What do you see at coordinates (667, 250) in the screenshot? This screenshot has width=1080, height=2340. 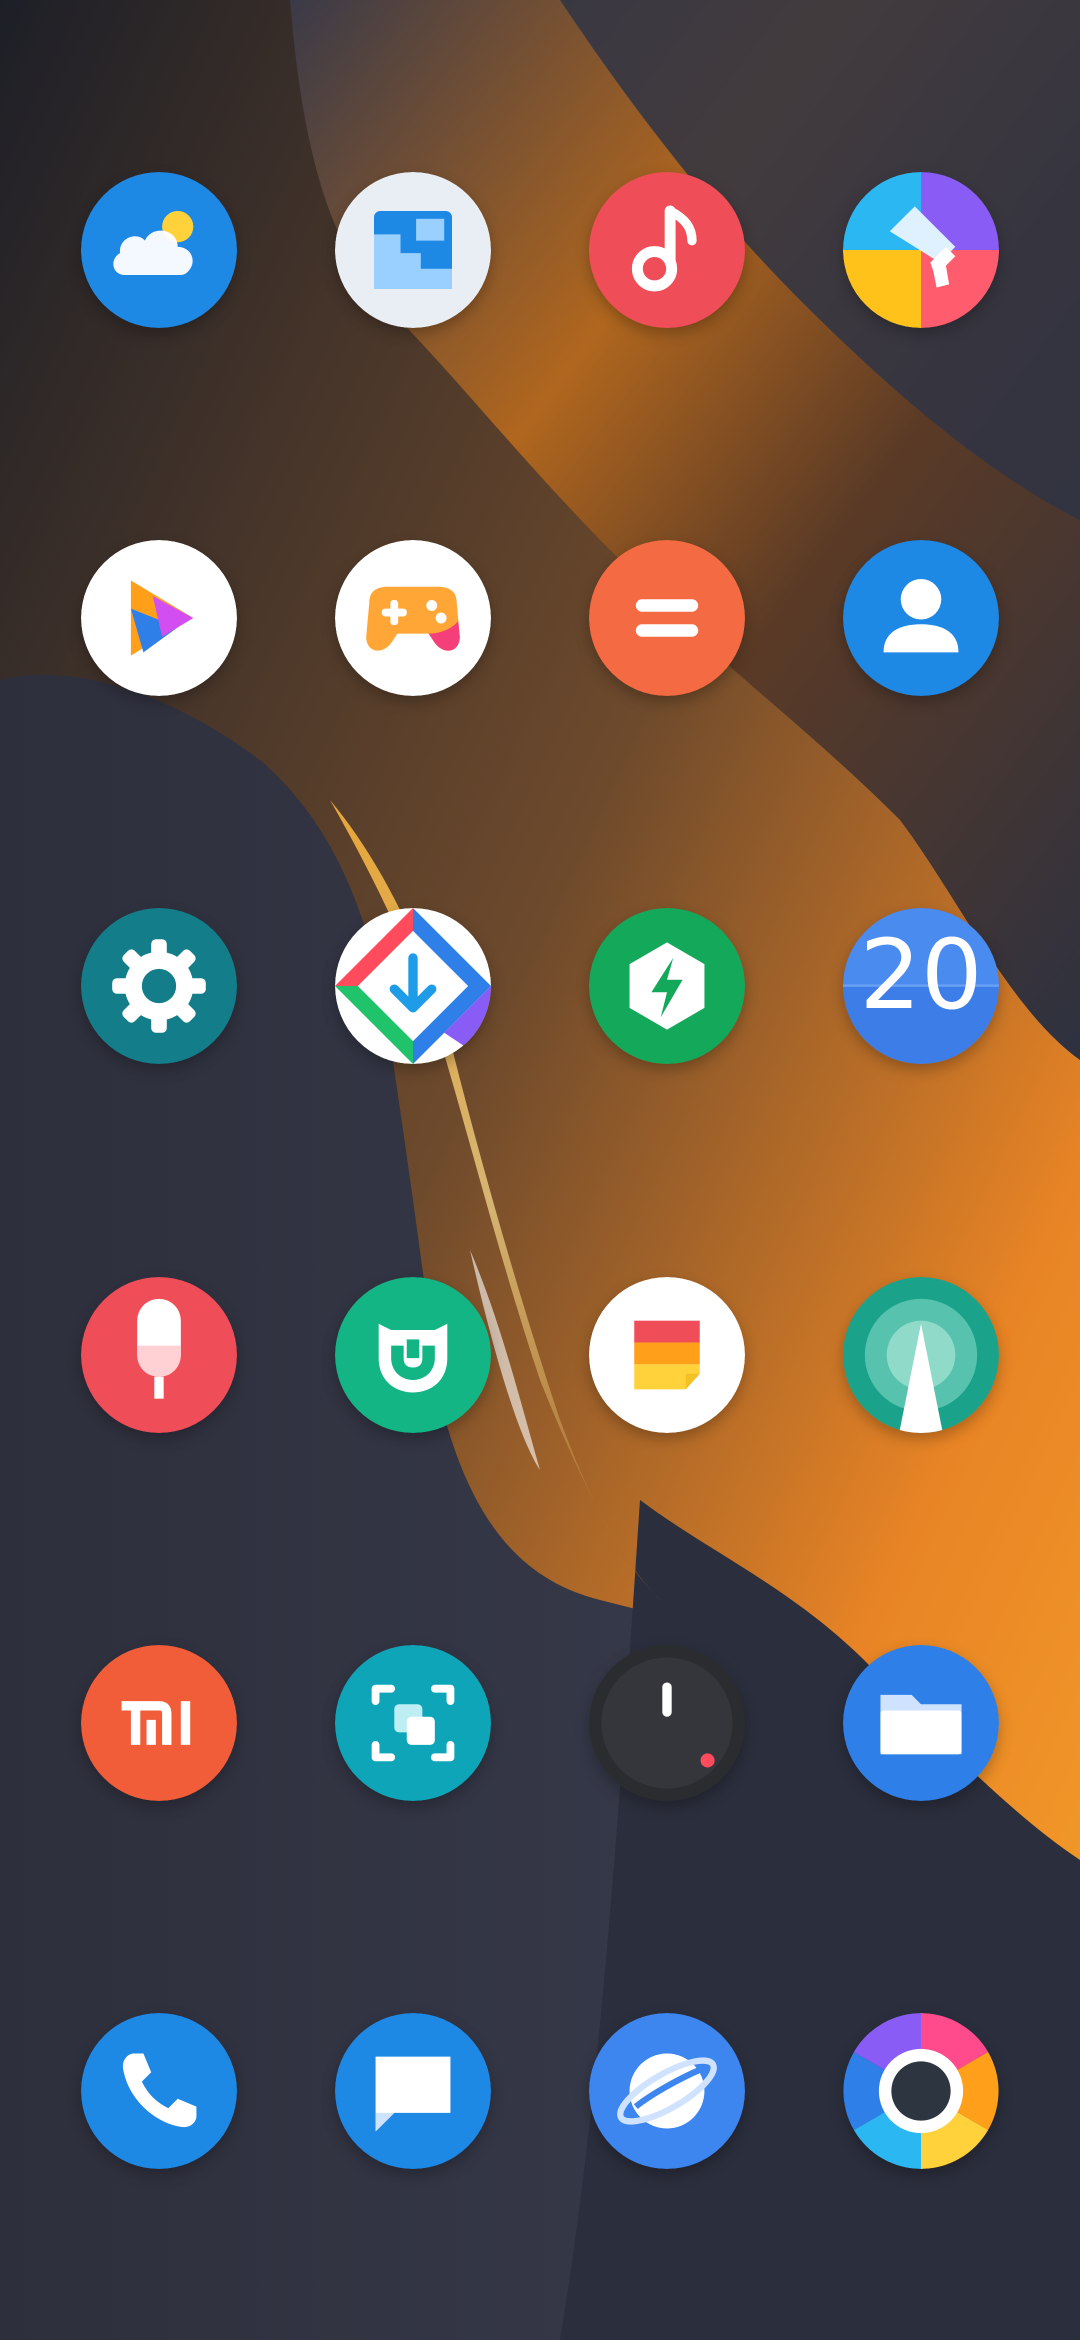 I see `music-icon` at bounding box center [667, 250].